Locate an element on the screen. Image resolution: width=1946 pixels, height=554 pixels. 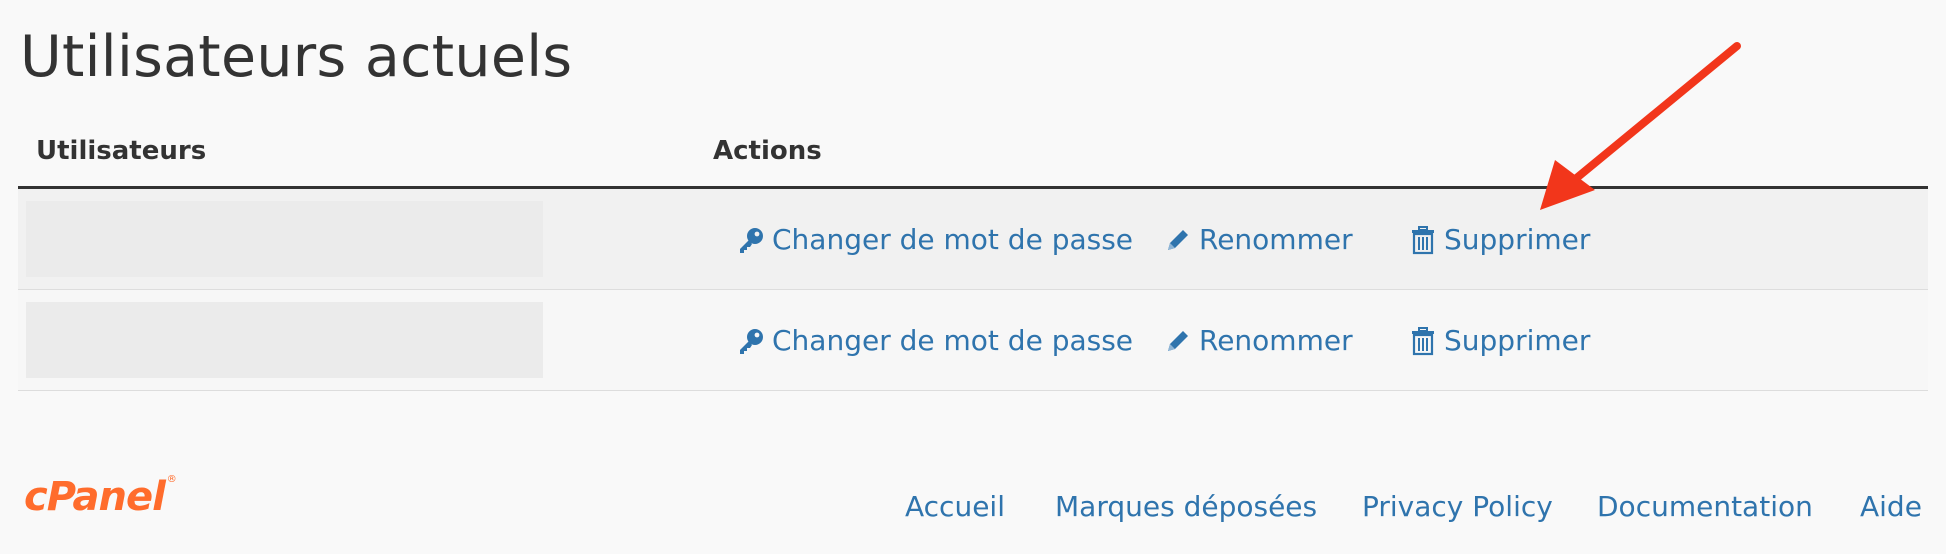
delete-label: Supprimer is located at coordinates (1517, 340).